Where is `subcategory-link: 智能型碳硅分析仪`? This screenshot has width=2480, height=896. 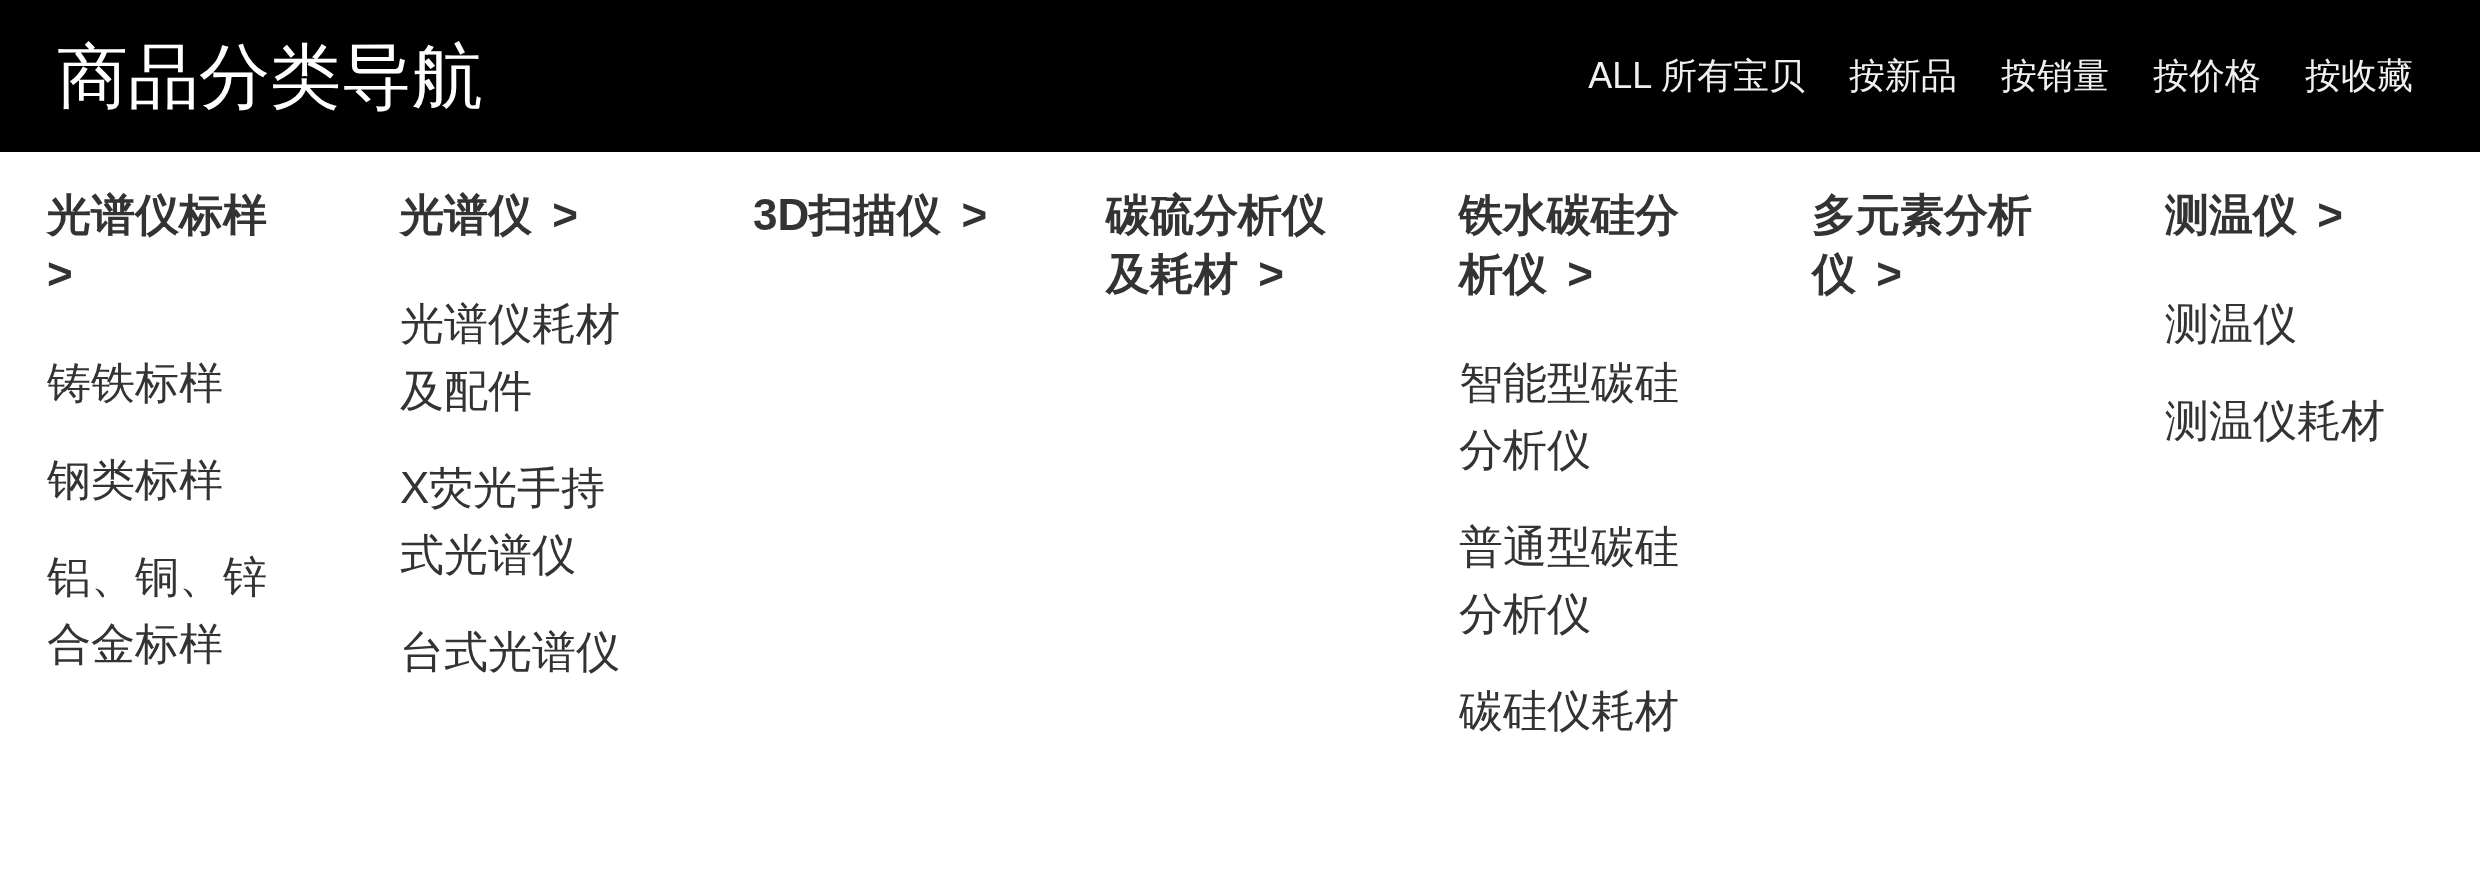
subcategory-link: 智能型碳硅分析仪 is located at coordinates (1580, 416).